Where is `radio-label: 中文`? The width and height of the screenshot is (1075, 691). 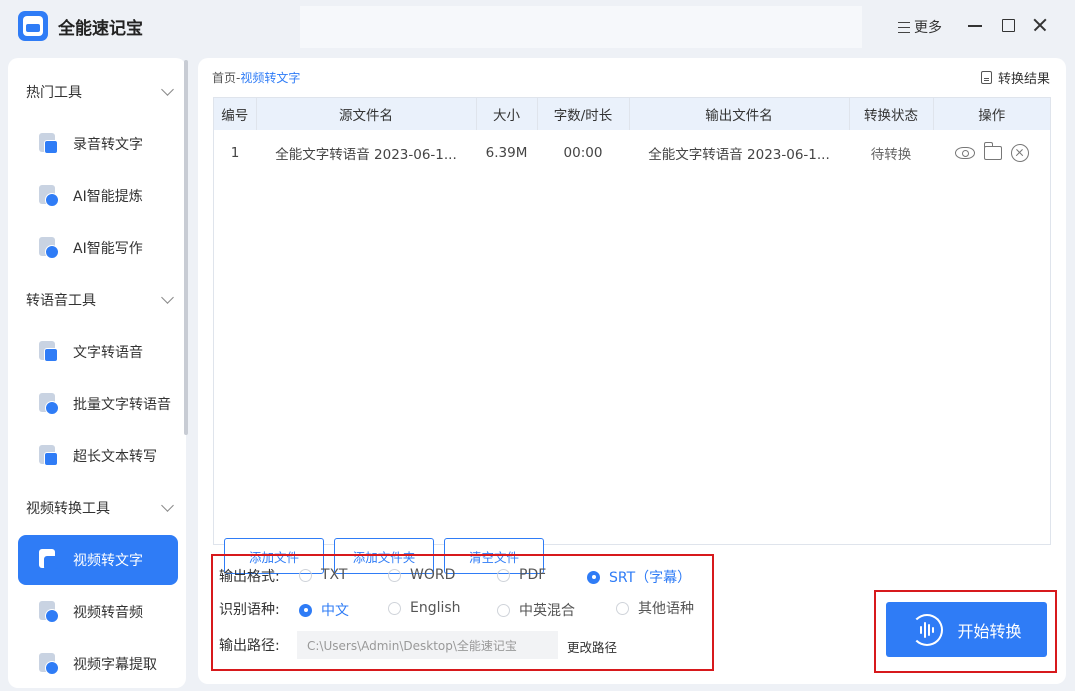 radio-label: 中文 is located at coordinates (335, 611).